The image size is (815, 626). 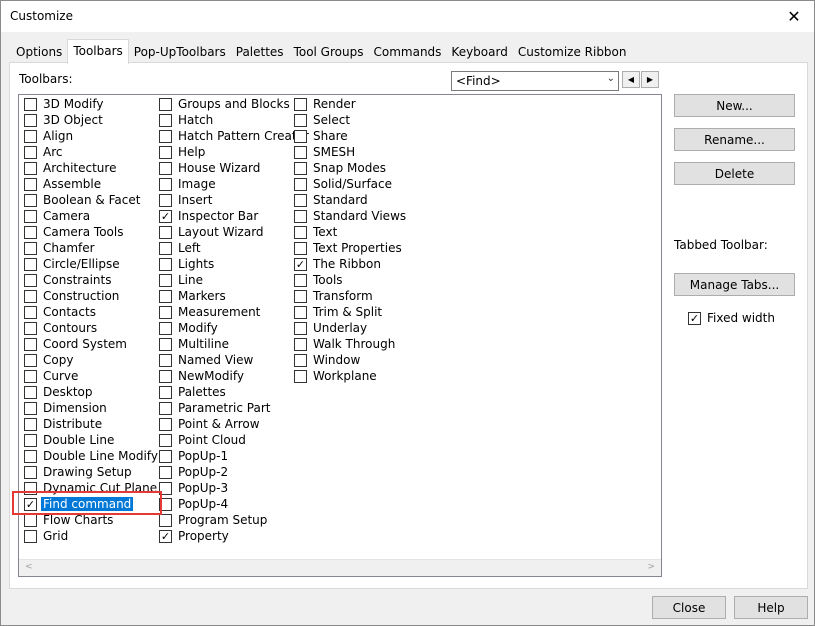 I want to click on toolbar-list-item: Text, so click(x=349, y=232).